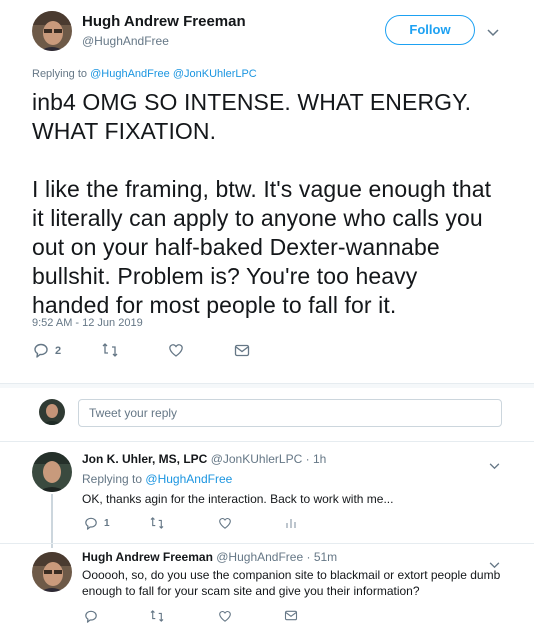 The width and height of the screenshot is (534, 630). What do you see at coordinates (188, 479) in the screenshot?
I see `replying-to-link: @HughAndFree` at bounding box center [188, 479].